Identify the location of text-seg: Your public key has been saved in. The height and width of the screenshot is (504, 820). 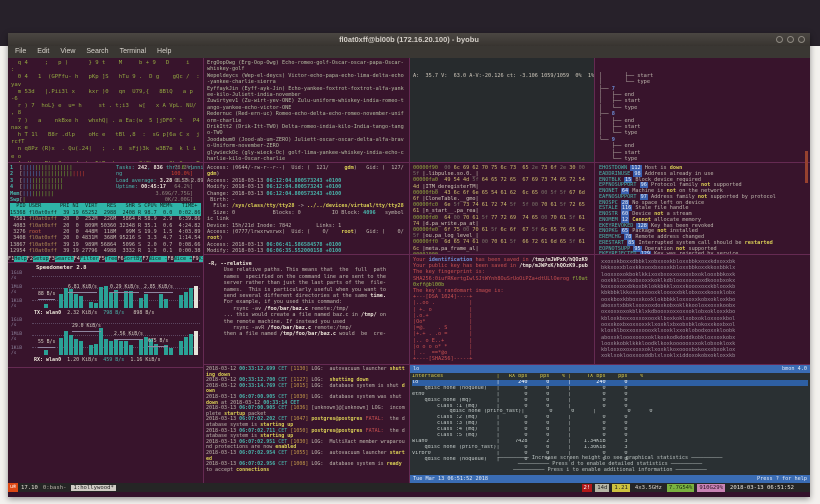
(466, 266).